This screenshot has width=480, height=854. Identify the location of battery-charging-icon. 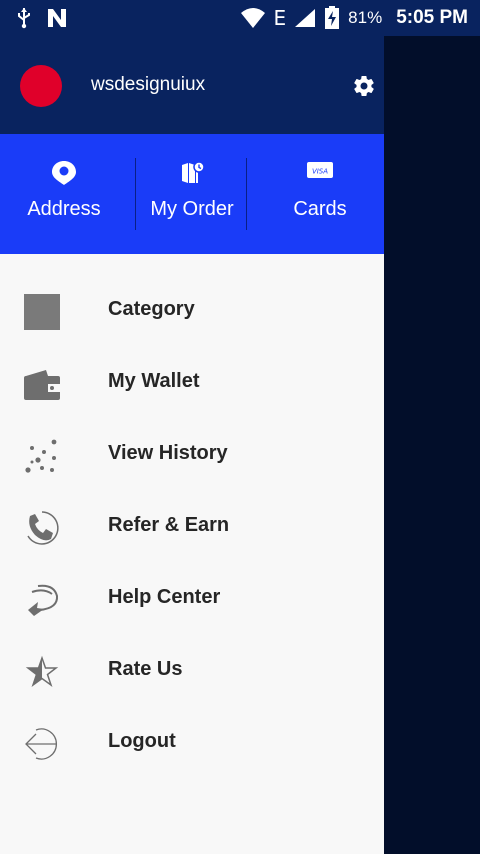
(332, 17).